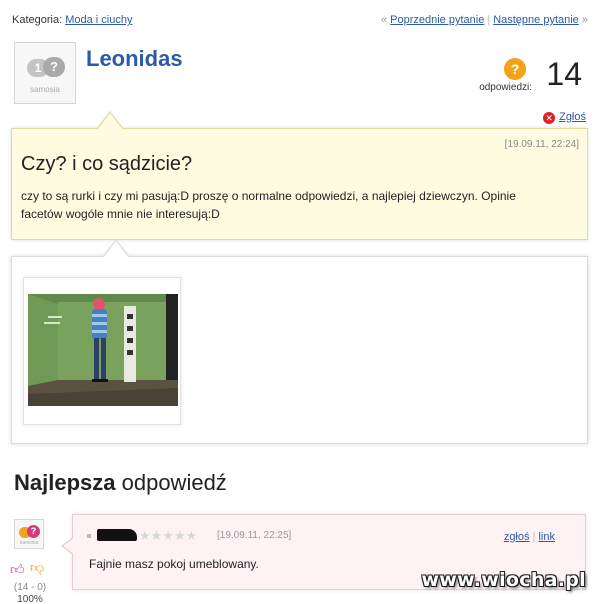 The image size is (600, 604). I want to click on thumbs-down-icon: 👎︎, so click(37, 567).